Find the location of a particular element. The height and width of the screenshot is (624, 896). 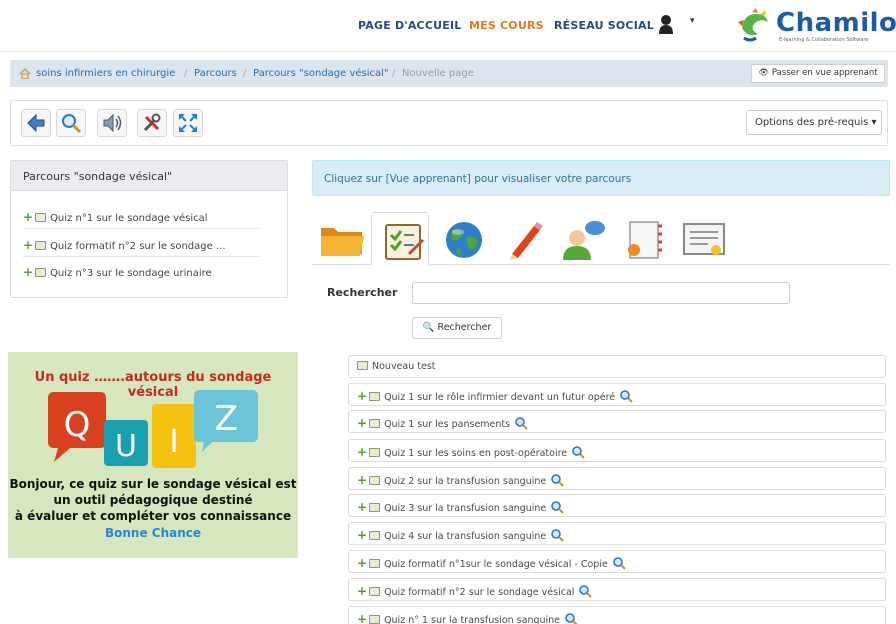

new-test-item: Nouveau test is located at coordinates (617, 366).